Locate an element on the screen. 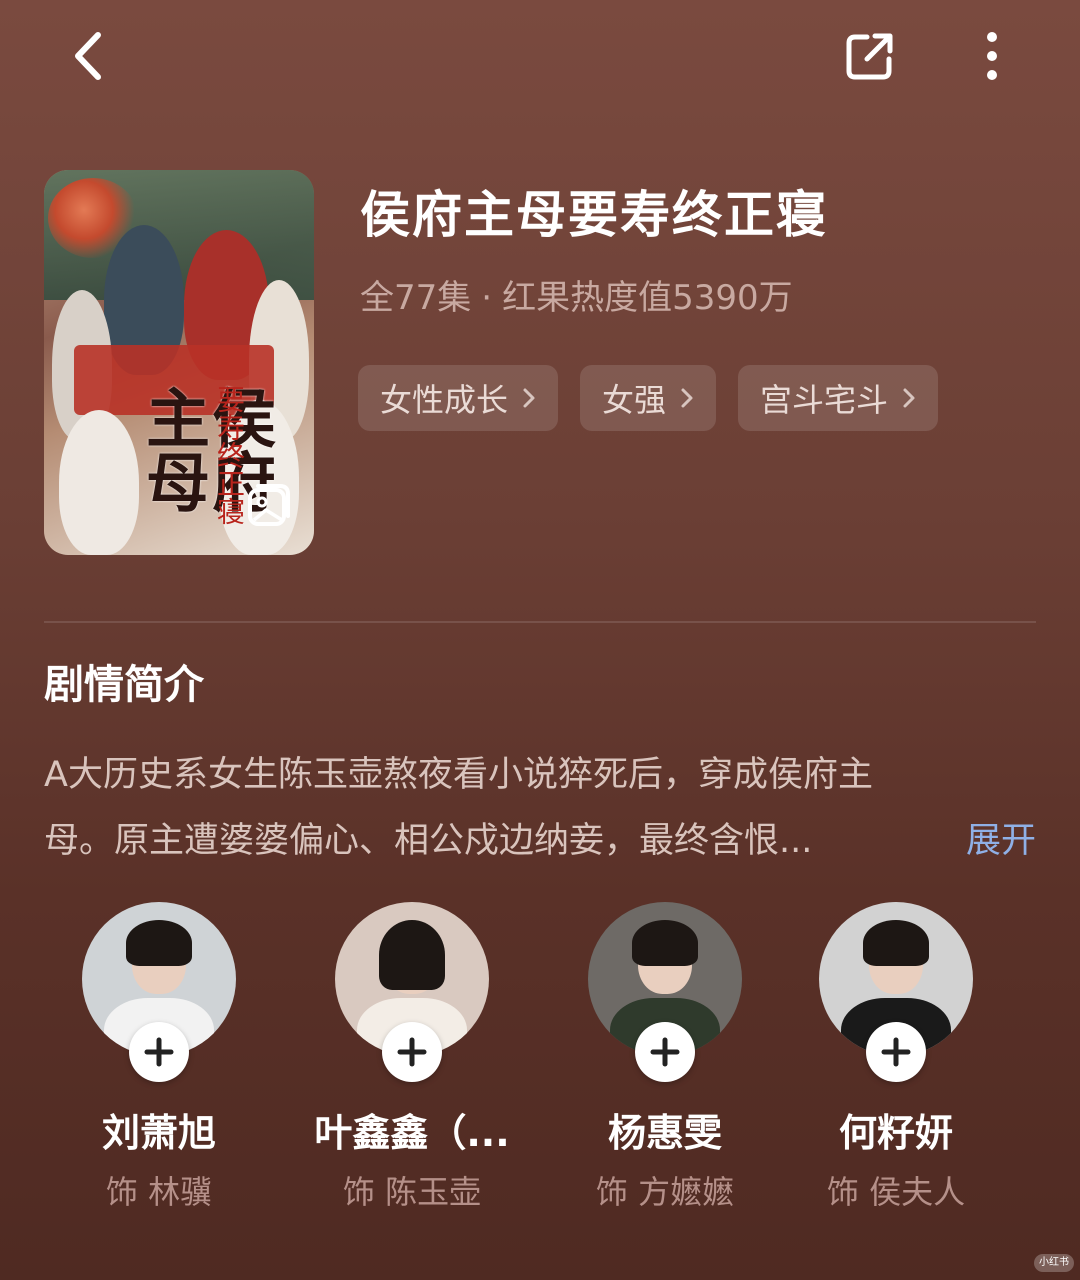 The height and width of the screenshot is (1280, 1080). share-icon is located at coordinates (869, 56).